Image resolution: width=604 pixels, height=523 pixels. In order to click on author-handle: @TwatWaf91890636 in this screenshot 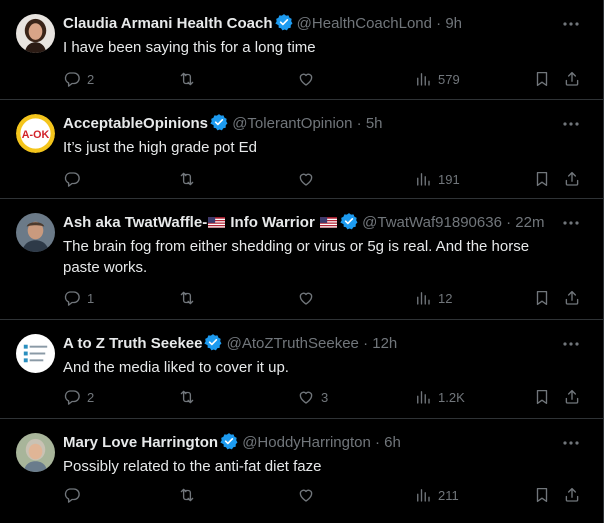, I will do `click(432, 222)`.